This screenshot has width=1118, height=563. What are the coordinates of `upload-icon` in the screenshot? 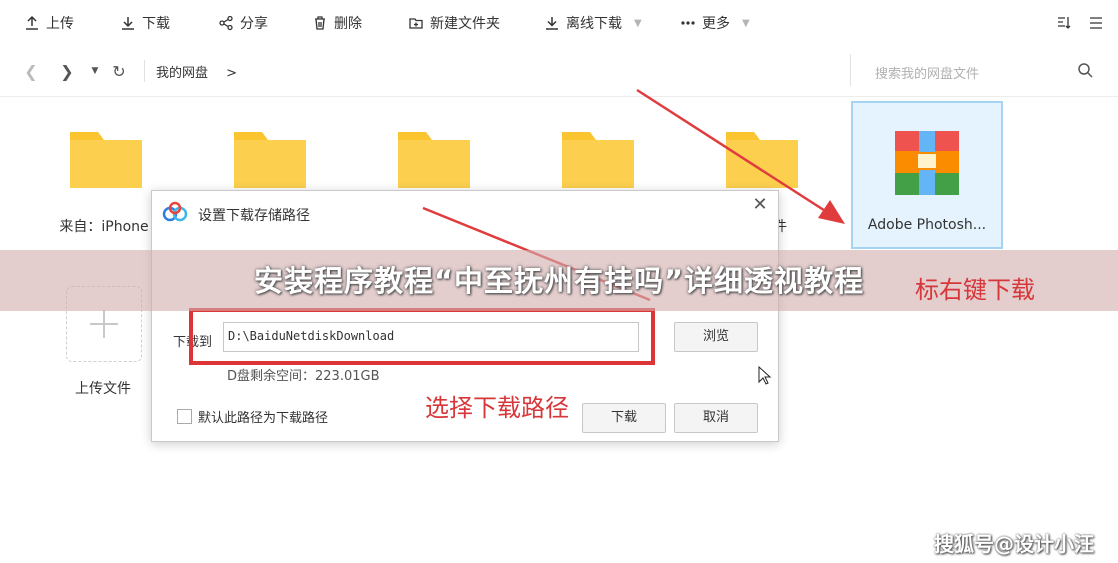 It's located at (32, 22).